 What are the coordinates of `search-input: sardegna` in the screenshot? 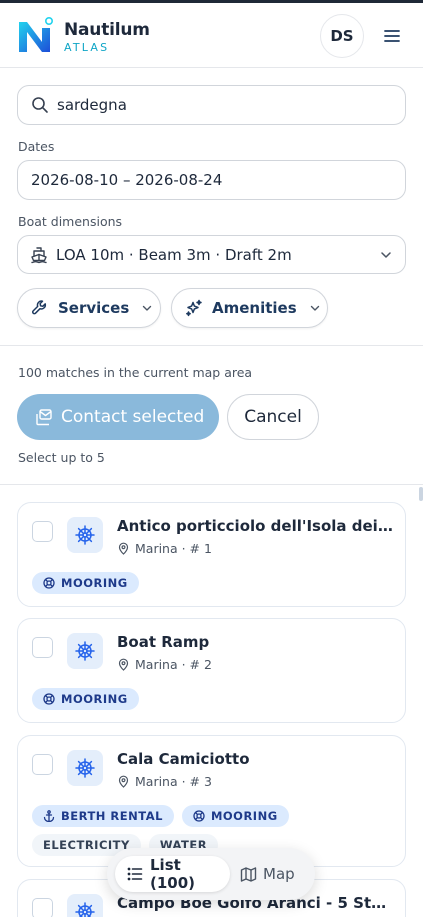 It's located at (211, 105).